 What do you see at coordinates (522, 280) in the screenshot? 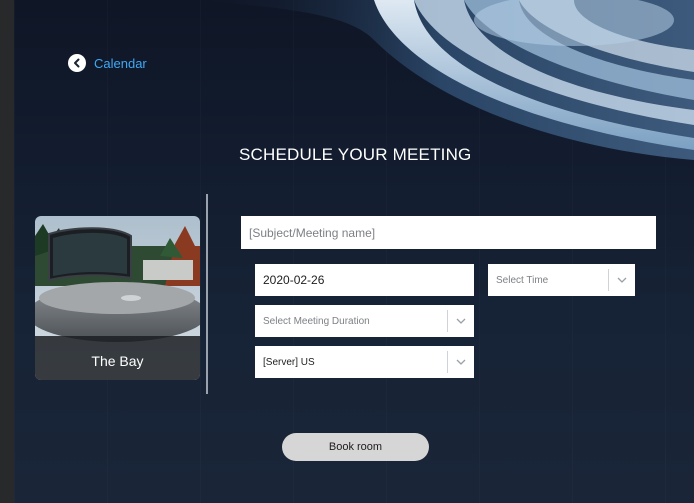
I see `time-select-label: Select Time` at bounding box center [522, 280].